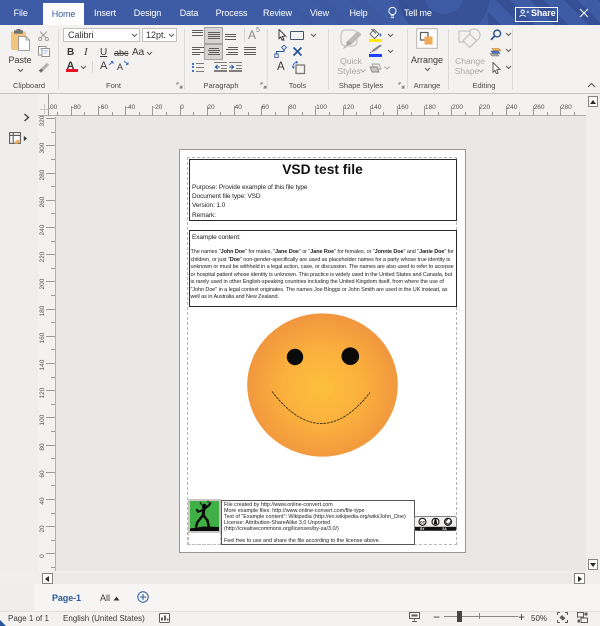 This screenshot has height=626, width=600. What do you see at coordinates (423, 522) in the screenshot?
I see `svg-text: cc` at bounding box center [423, 522].